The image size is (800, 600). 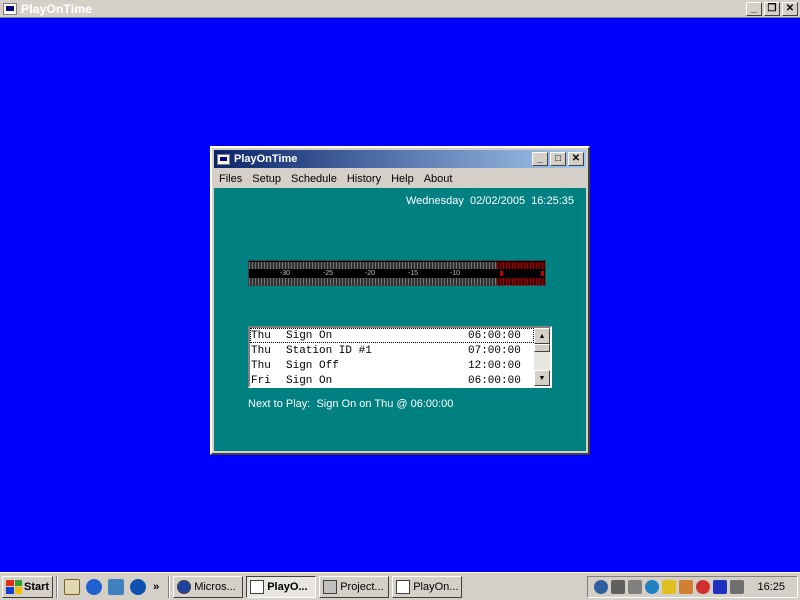 I want to click on menu-help: Help, so click(x=402, y=179).